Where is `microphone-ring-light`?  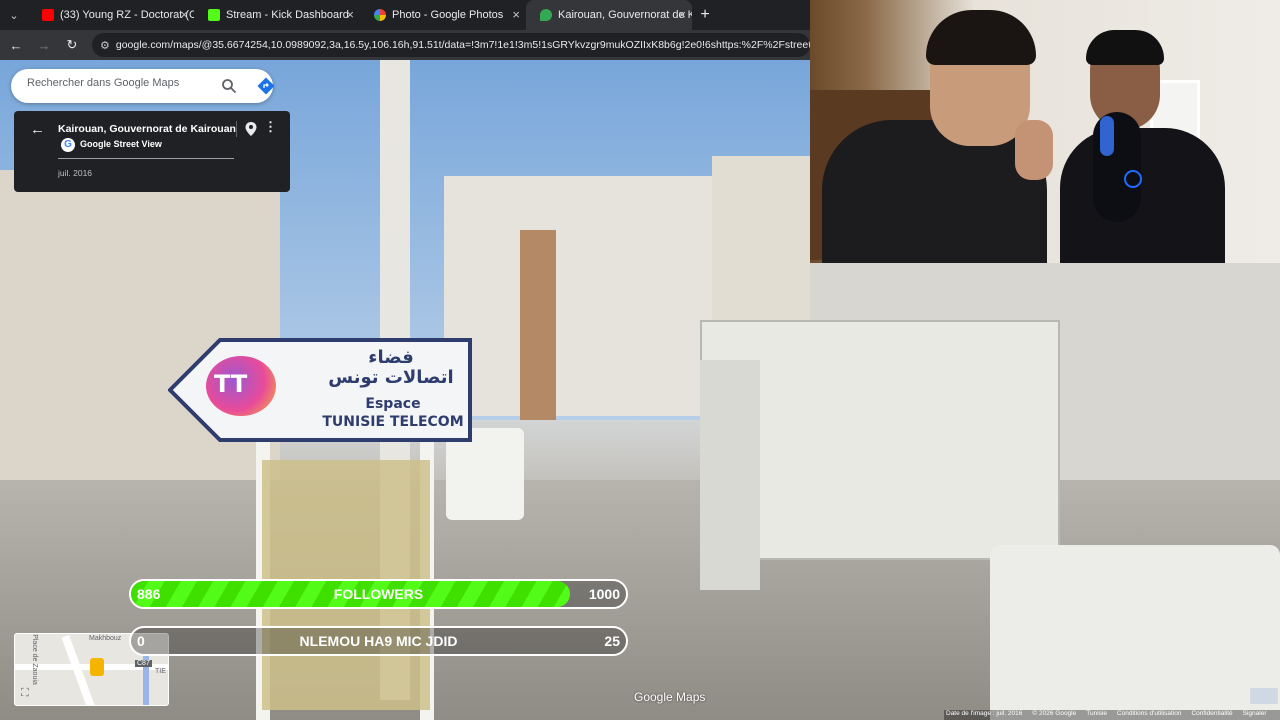
microphone-ring-light is located at coordinates (1133, 179).